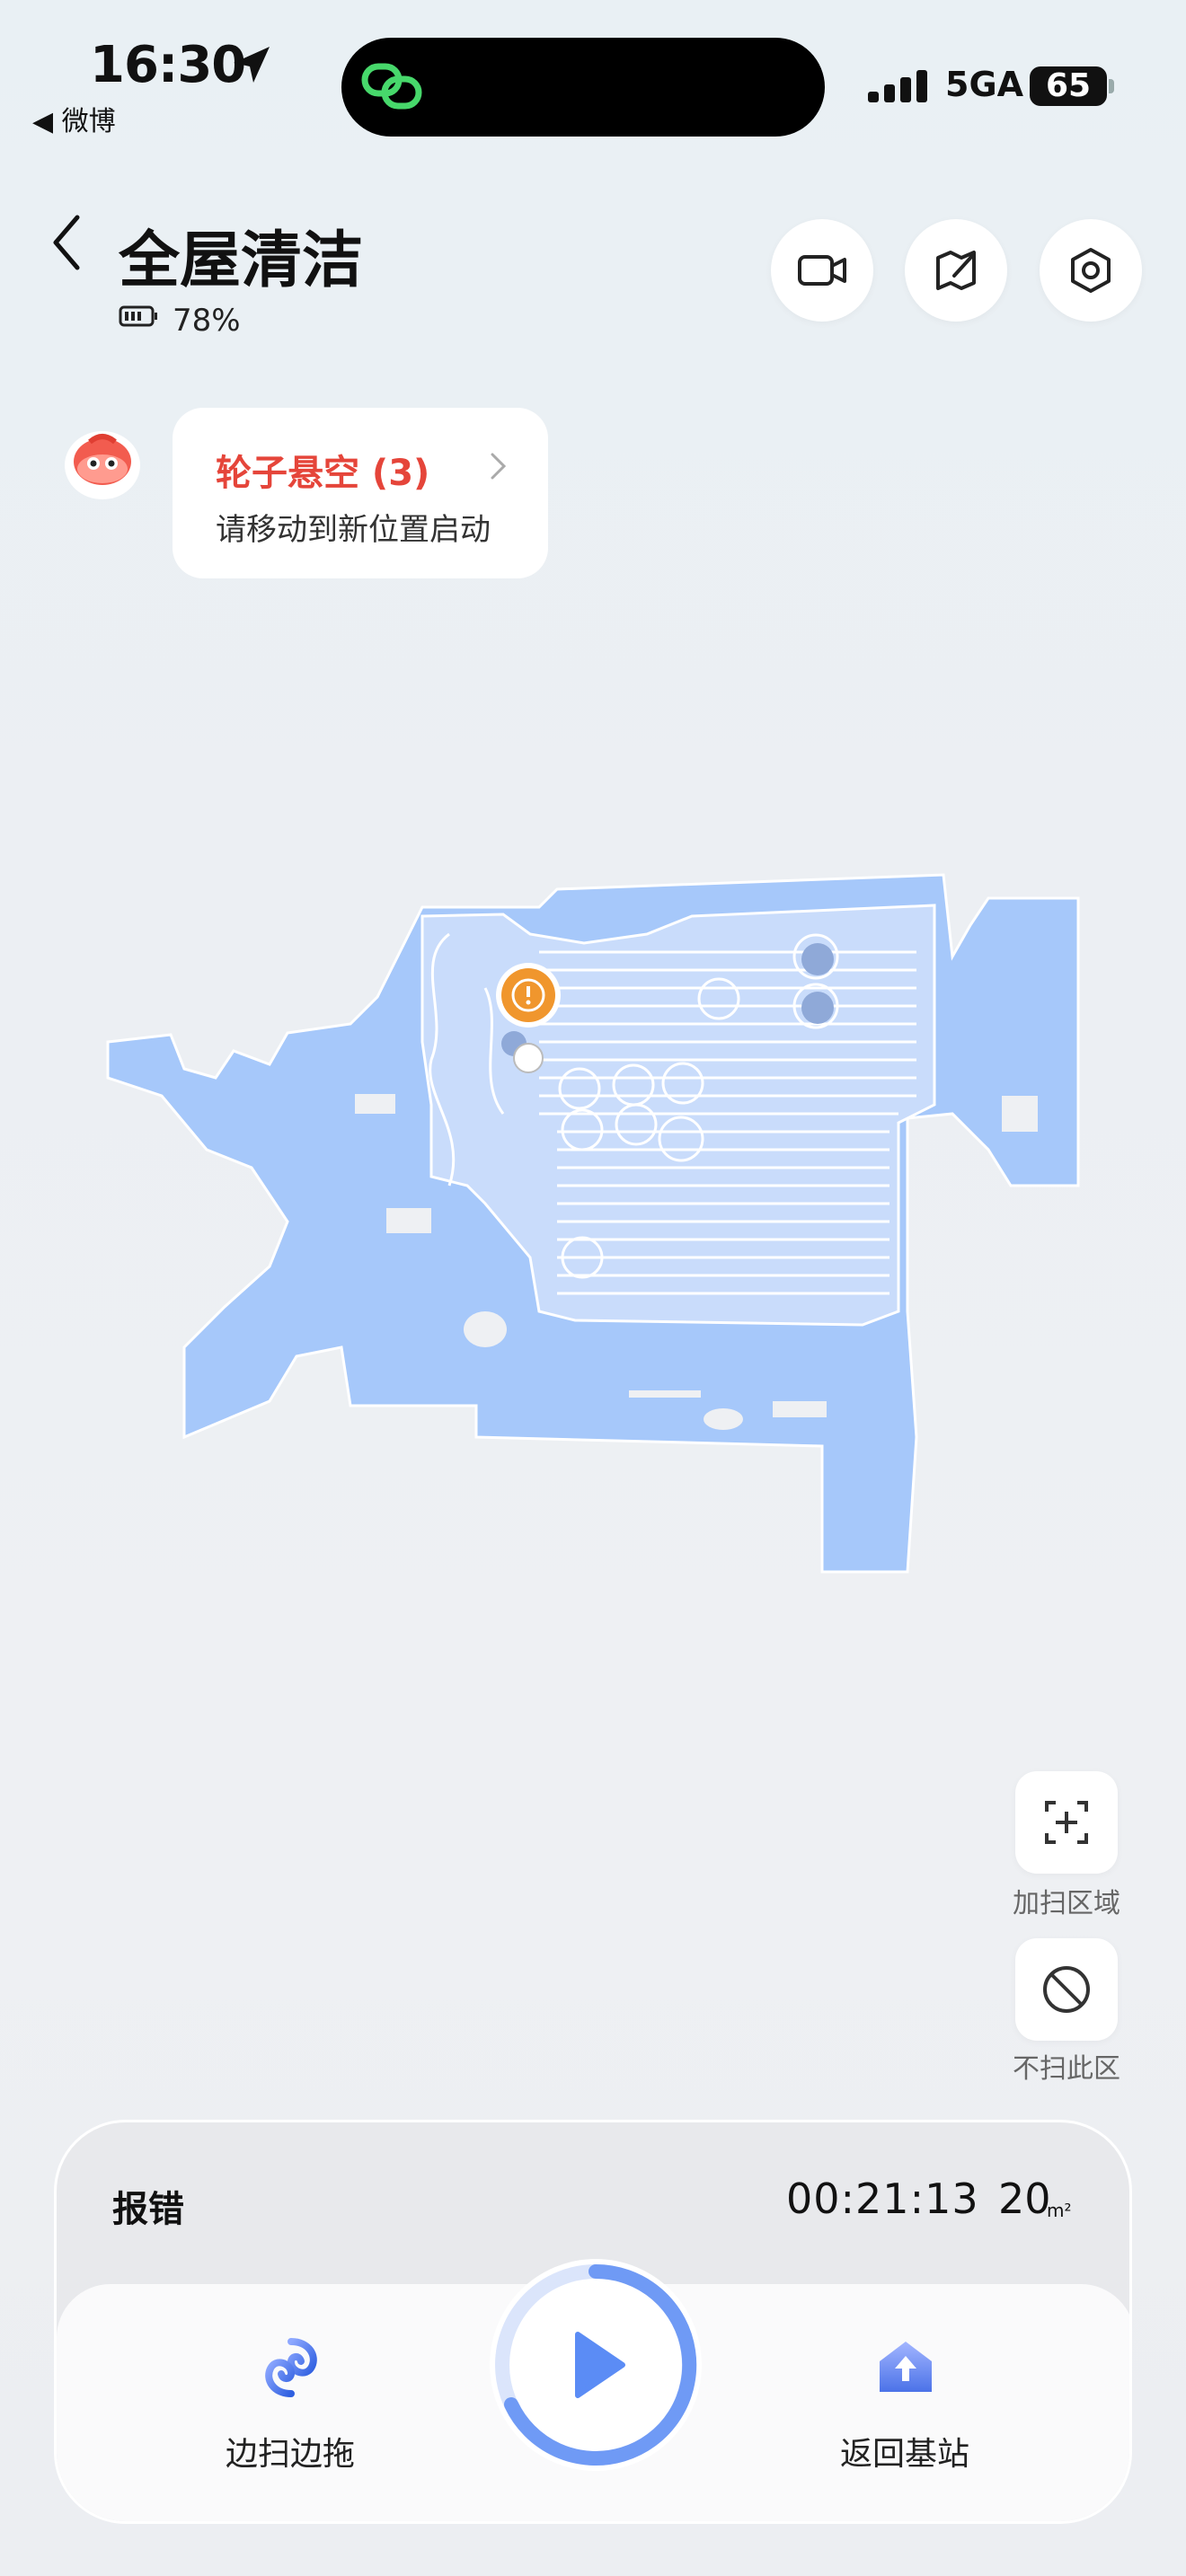 This screenshot has height=2576, width=1186. Describe the element at coordinates (1068, 86) in the screenshot. I see `phone-battery: 65` at that location.